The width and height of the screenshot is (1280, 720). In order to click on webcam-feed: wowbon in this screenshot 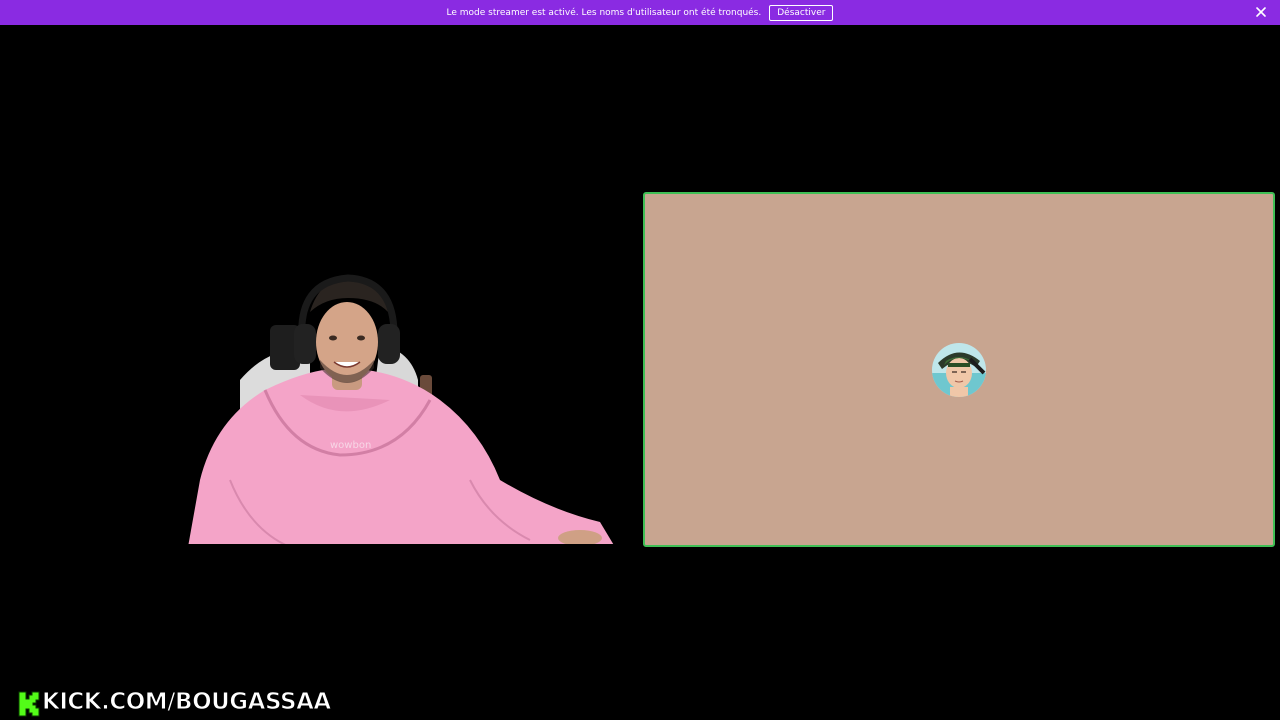, I will do `click(400, 398)`.